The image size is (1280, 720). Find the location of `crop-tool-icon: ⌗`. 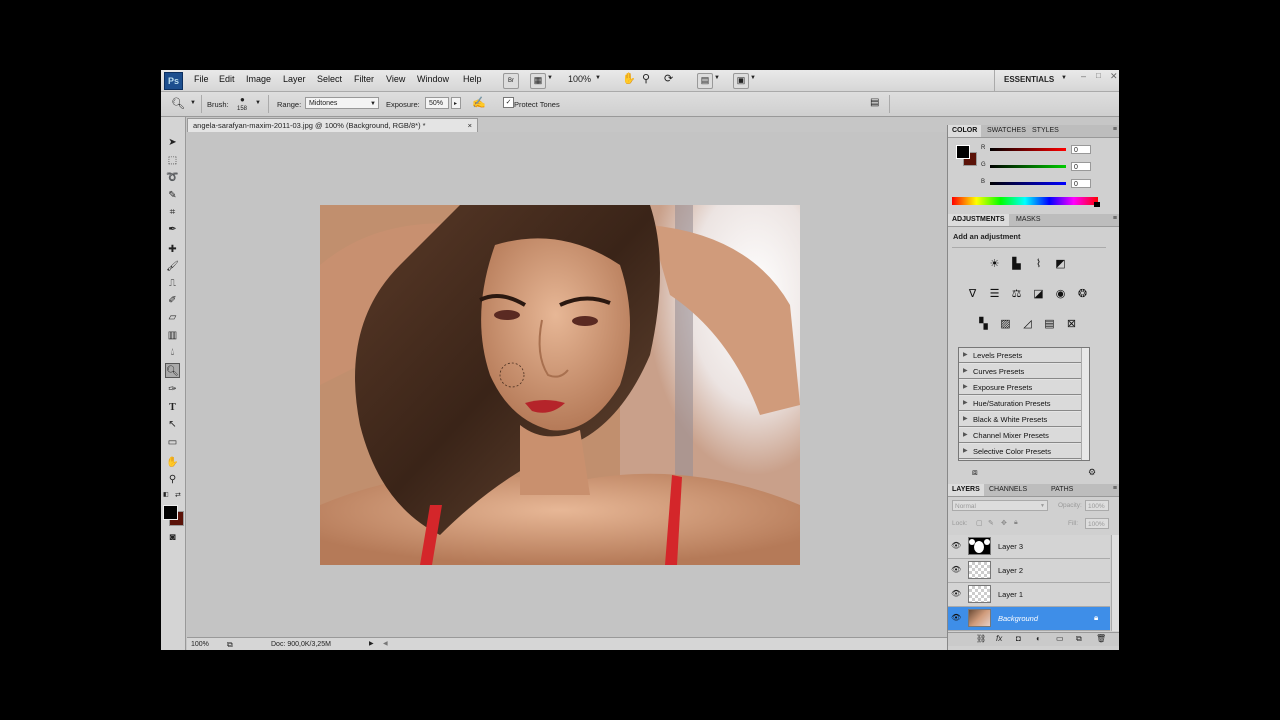

crop-tool-icon: ⌗ is located at coordinates (172, 212).